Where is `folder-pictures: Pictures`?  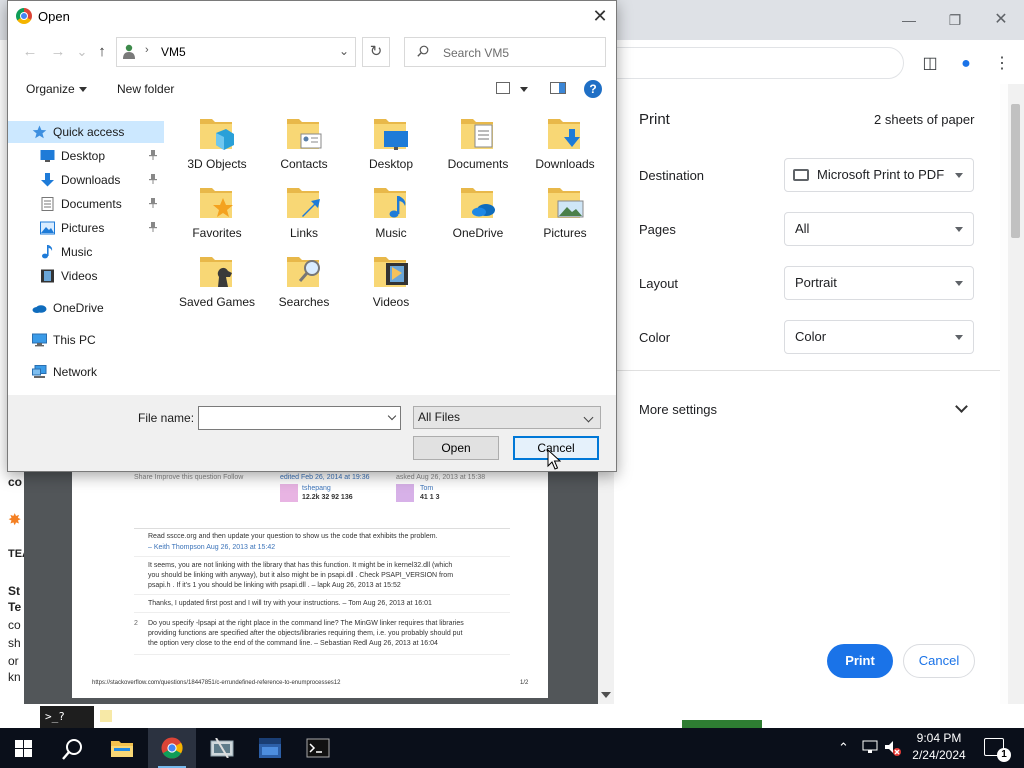
folder-pictures: Pictures is located at coordinates (565, 216).